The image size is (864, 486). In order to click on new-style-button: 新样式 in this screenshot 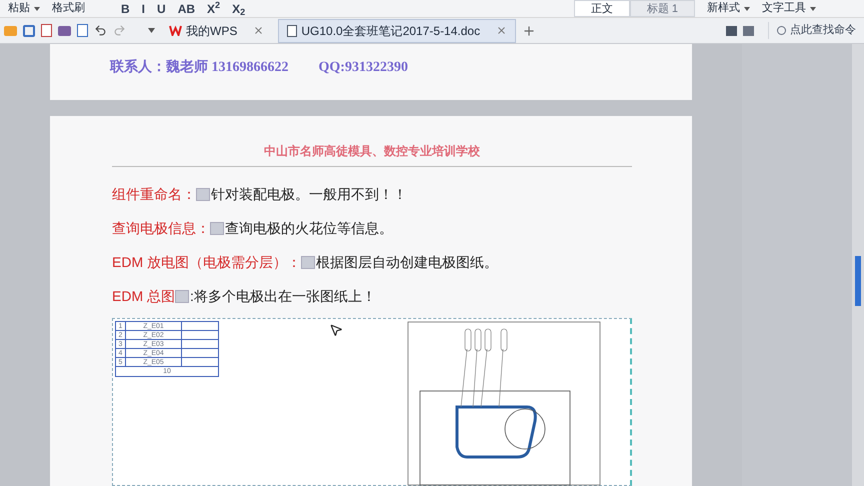, I will do `click(728, 8)`.